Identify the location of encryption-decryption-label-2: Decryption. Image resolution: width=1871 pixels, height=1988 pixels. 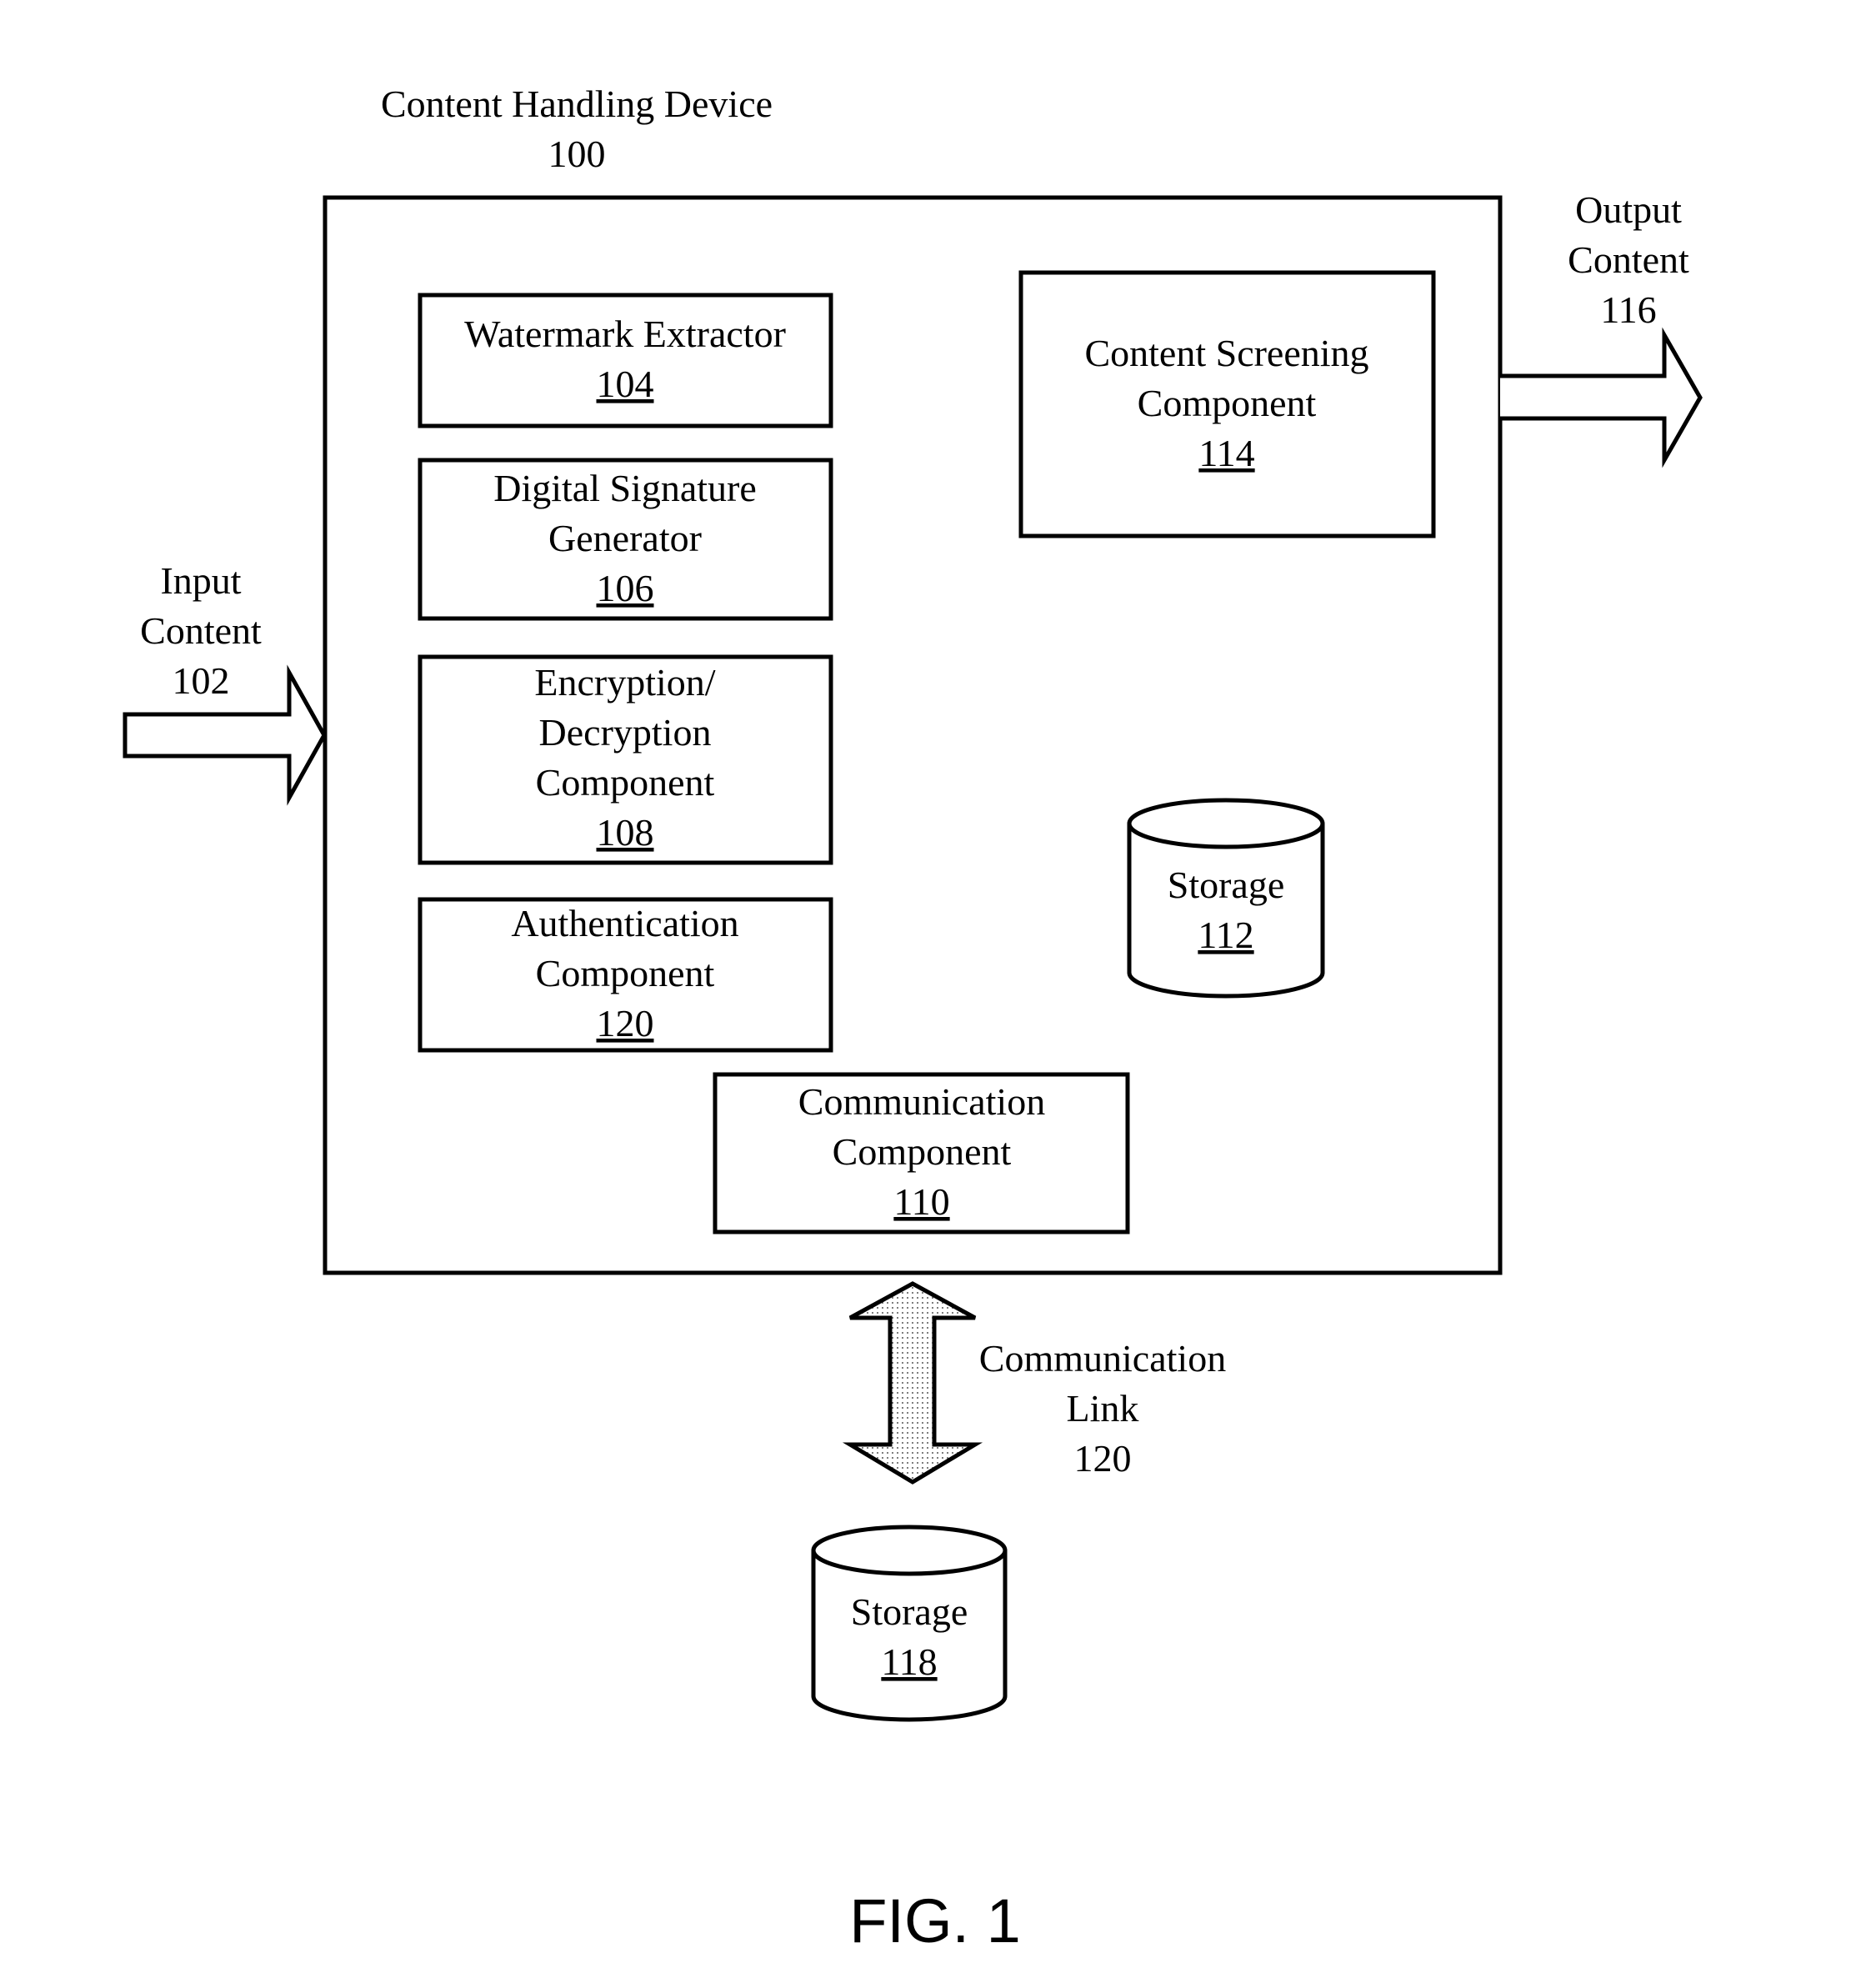
(625, 732).